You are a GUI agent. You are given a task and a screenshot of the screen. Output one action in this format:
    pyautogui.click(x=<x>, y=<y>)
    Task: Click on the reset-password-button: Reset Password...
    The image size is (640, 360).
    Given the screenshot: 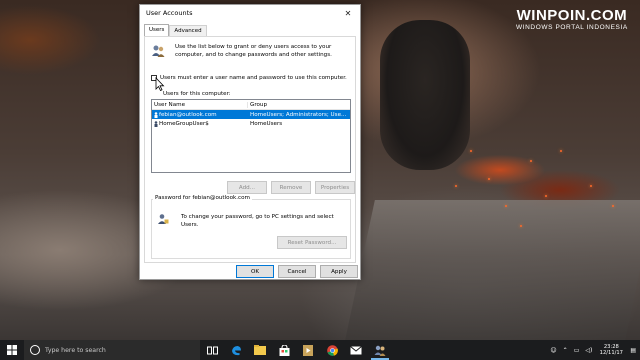 What is the action you would take?
    pyautogui.click(x=312, y=242)
    